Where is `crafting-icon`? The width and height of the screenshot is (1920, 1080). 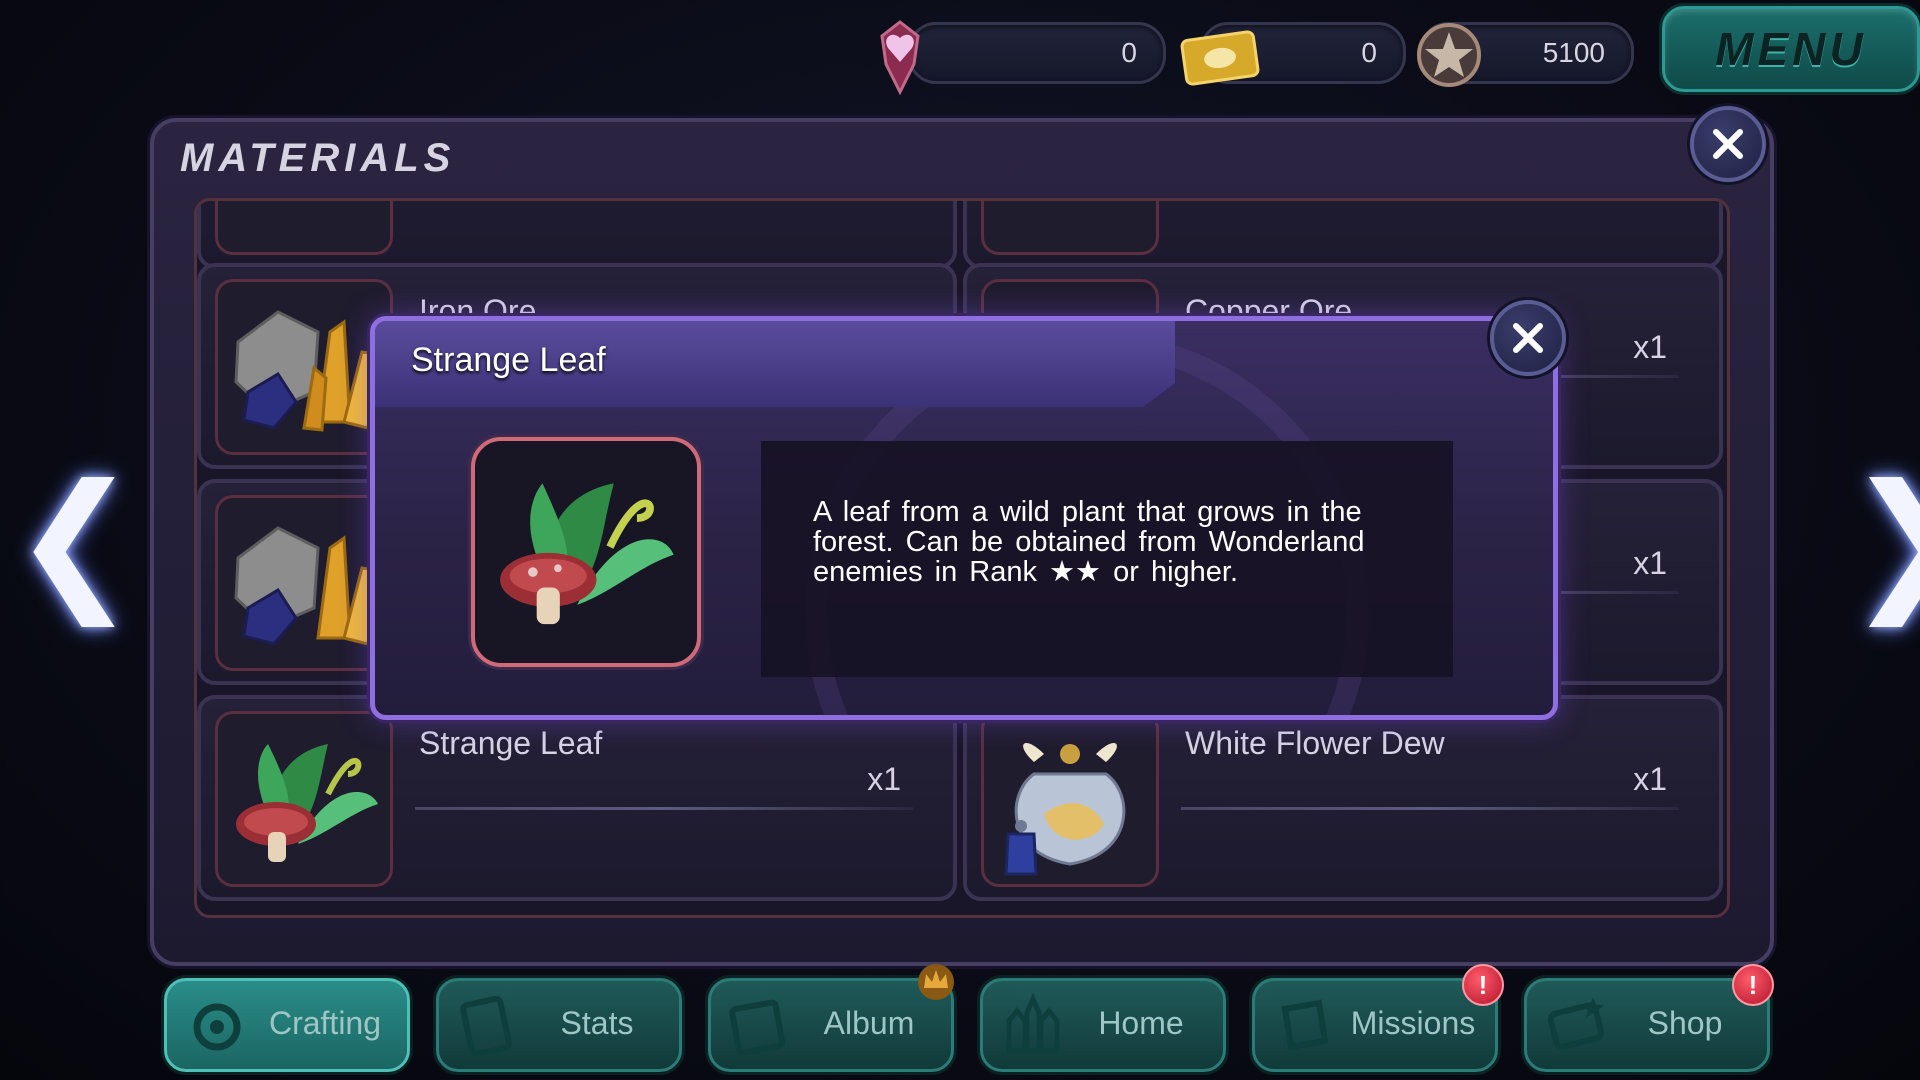
crafting-icon is located at coordinates (217, 1027).